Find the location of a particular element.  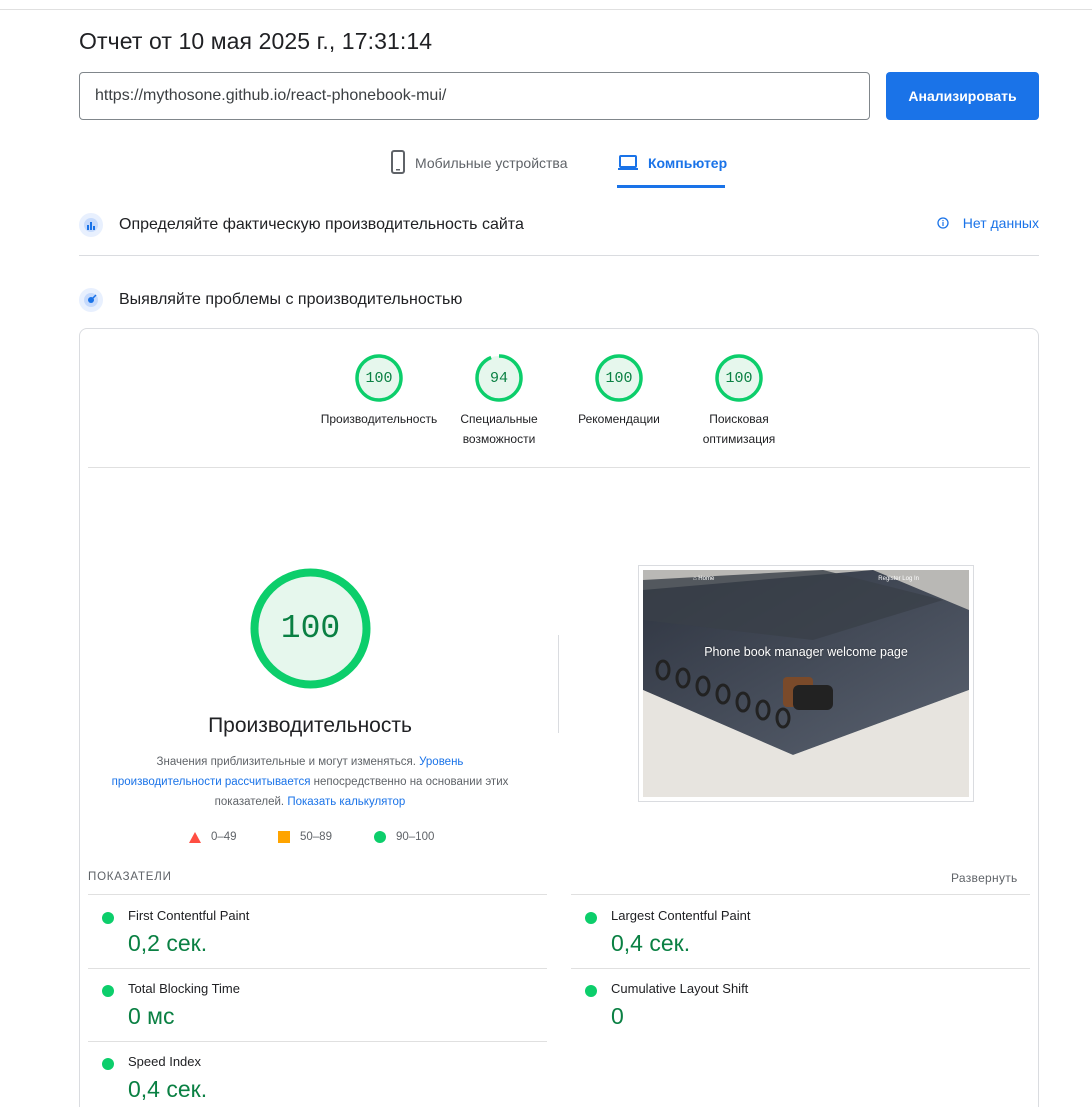

tab-desktop: Компьютер is located at coordinates (672, 169).